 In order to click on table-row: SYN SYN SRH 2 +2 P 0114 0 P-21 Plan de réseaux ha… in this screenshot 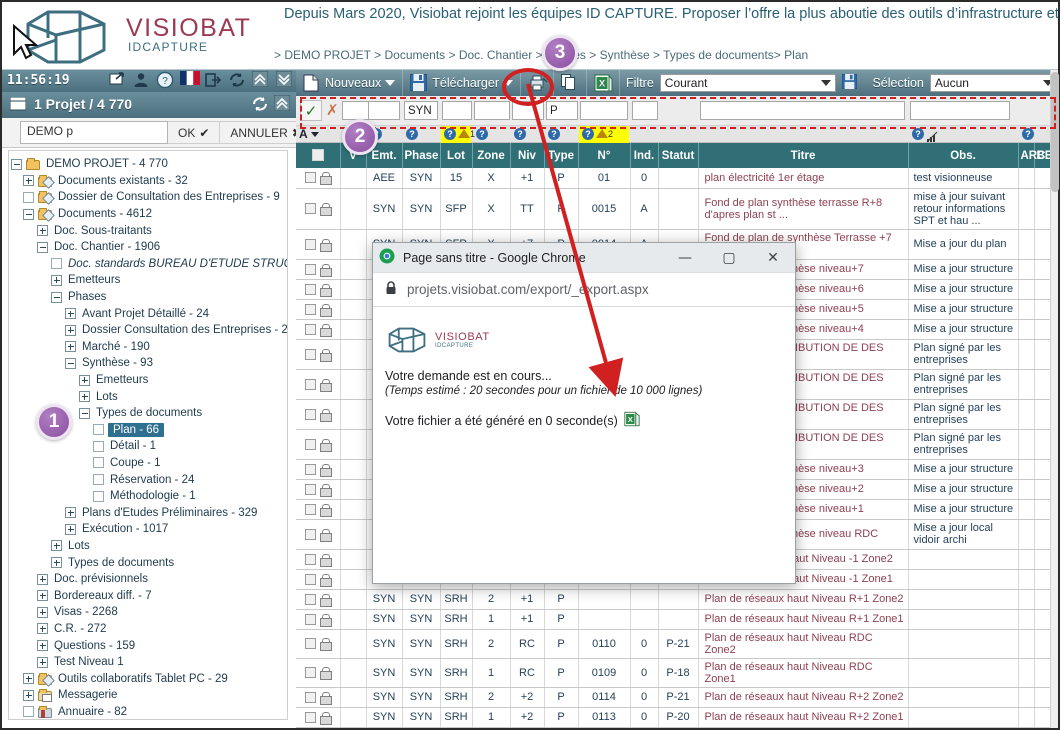, I will do `click(673, 697)`.